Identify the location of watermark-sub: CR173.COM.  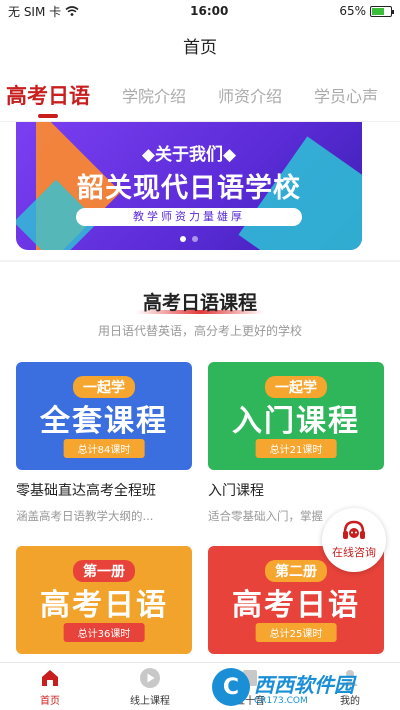
(281, 700).